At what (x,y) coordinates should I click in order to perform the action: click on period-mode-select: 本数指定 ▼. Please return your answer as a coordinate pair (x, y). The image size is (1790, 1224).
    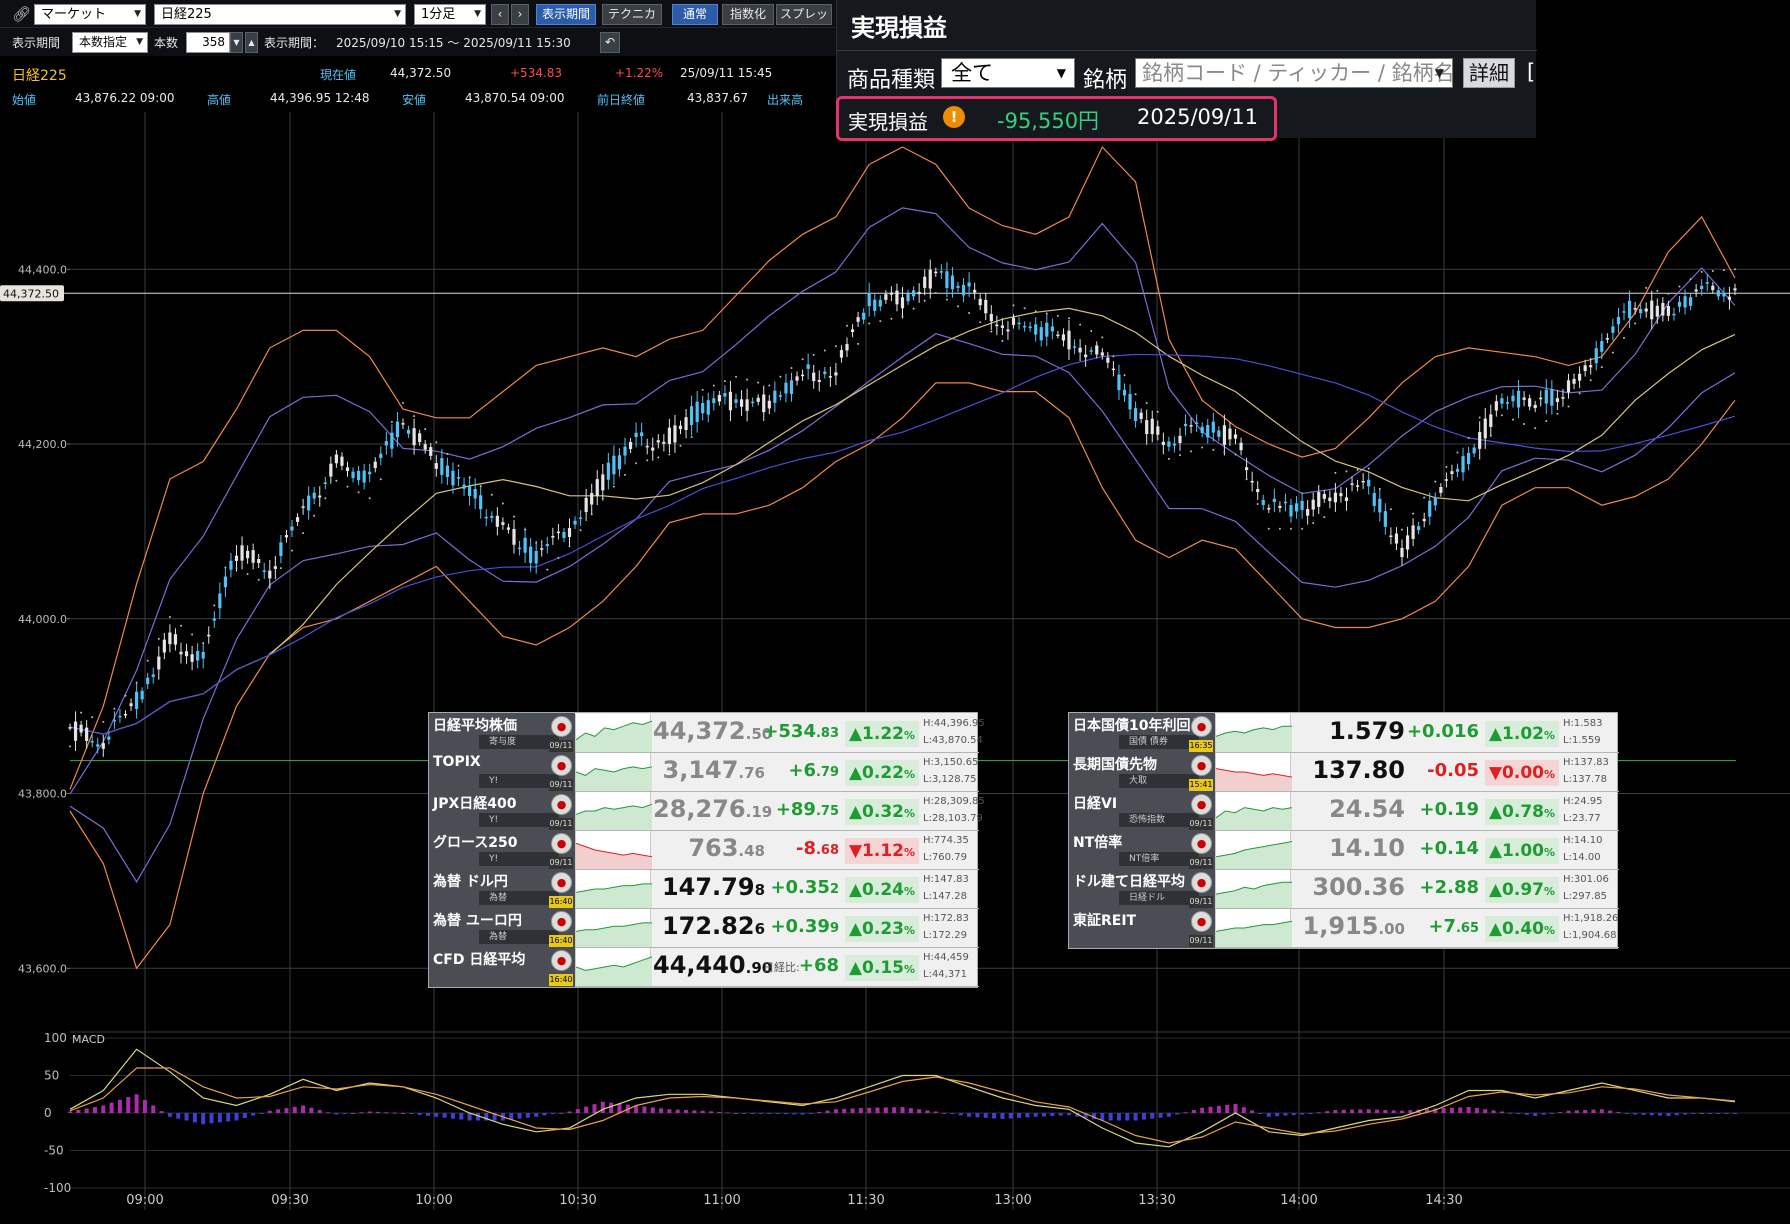
    Looking at the image, I should click on (110, 42).